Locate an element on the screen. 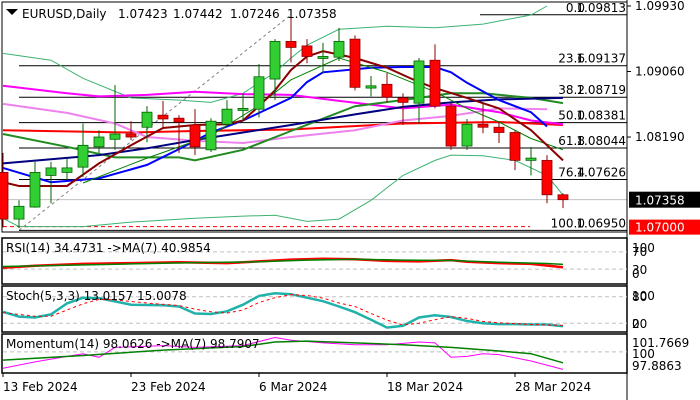  date-axis-label: 28 Mar 2024 is located at coordinates (553, 387).